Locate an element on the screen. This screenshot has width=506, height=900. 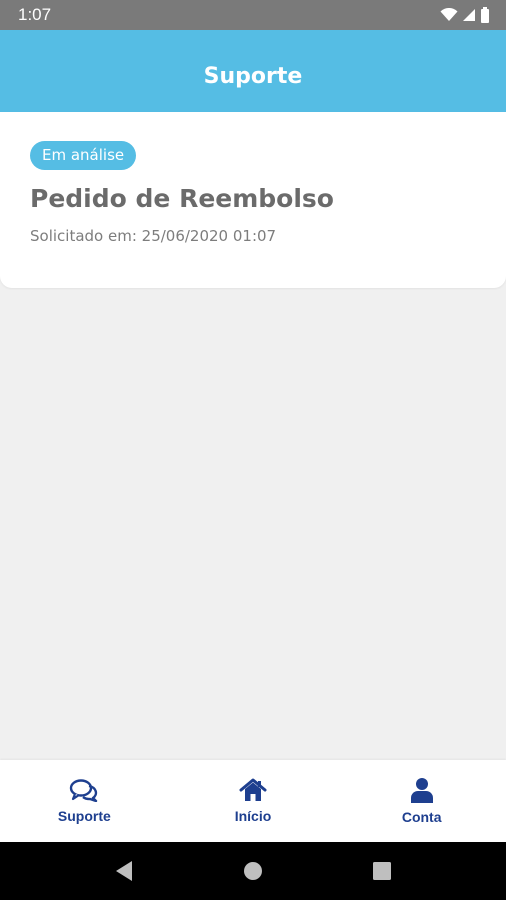
app-bar: Suporte is located at coordinates (253, 71).